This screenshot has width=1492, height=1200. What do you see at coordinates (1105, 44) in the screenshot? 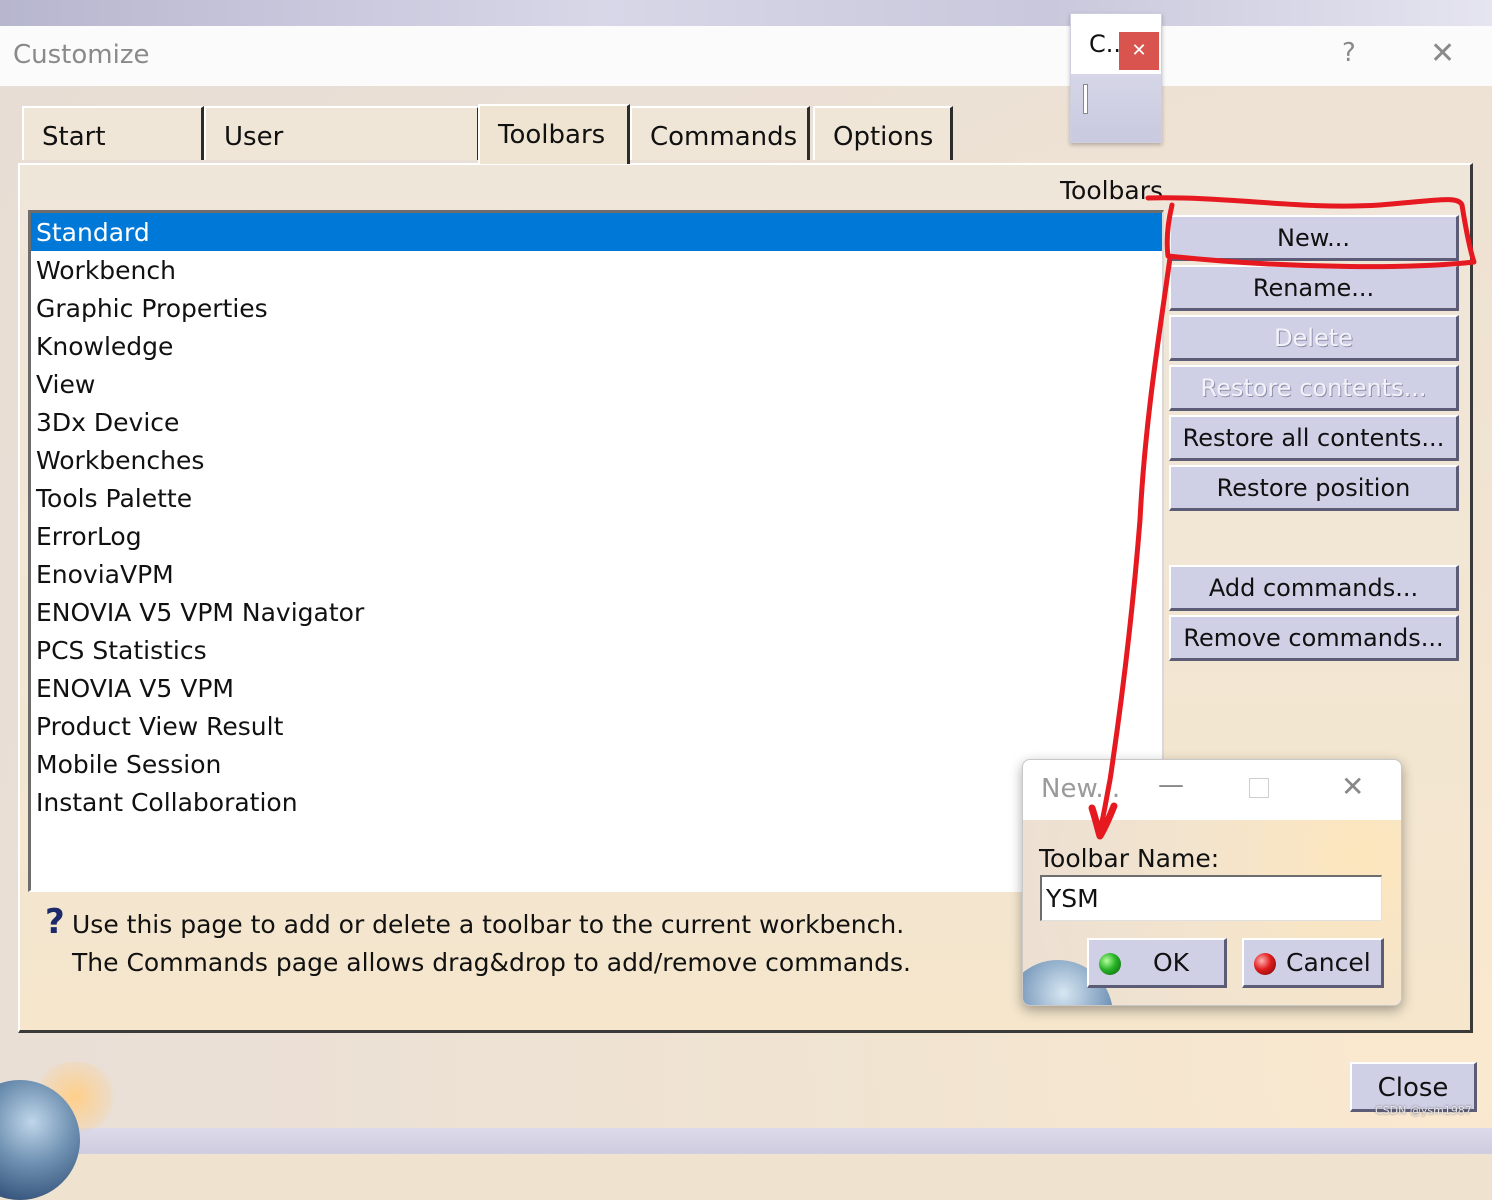
I see `mini-window-title: C..` at bounding box center [1105, 44].